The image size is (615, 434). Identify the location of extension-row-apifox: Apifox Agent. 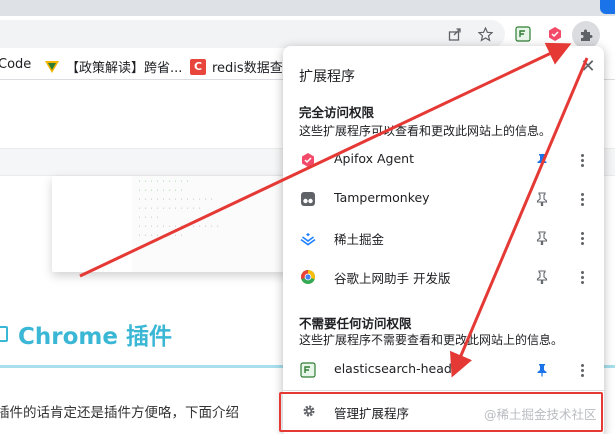
(443, 160).